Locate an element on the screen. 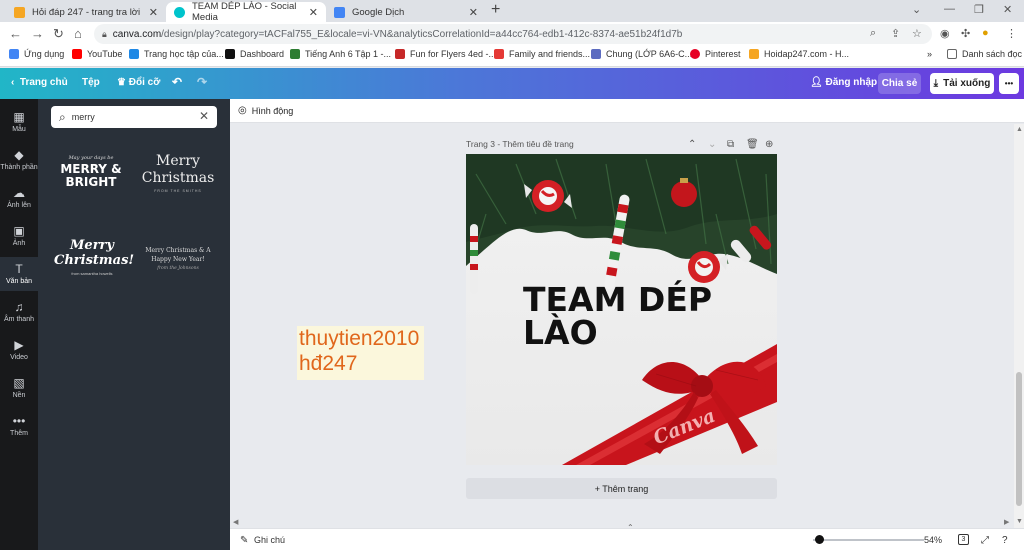 The width and height of the screenshot is (1024, 550). editor-footer: ✎ Ghi chú ⌃ 54% 3 ⤢ ? is located at coordinates (627, 536).